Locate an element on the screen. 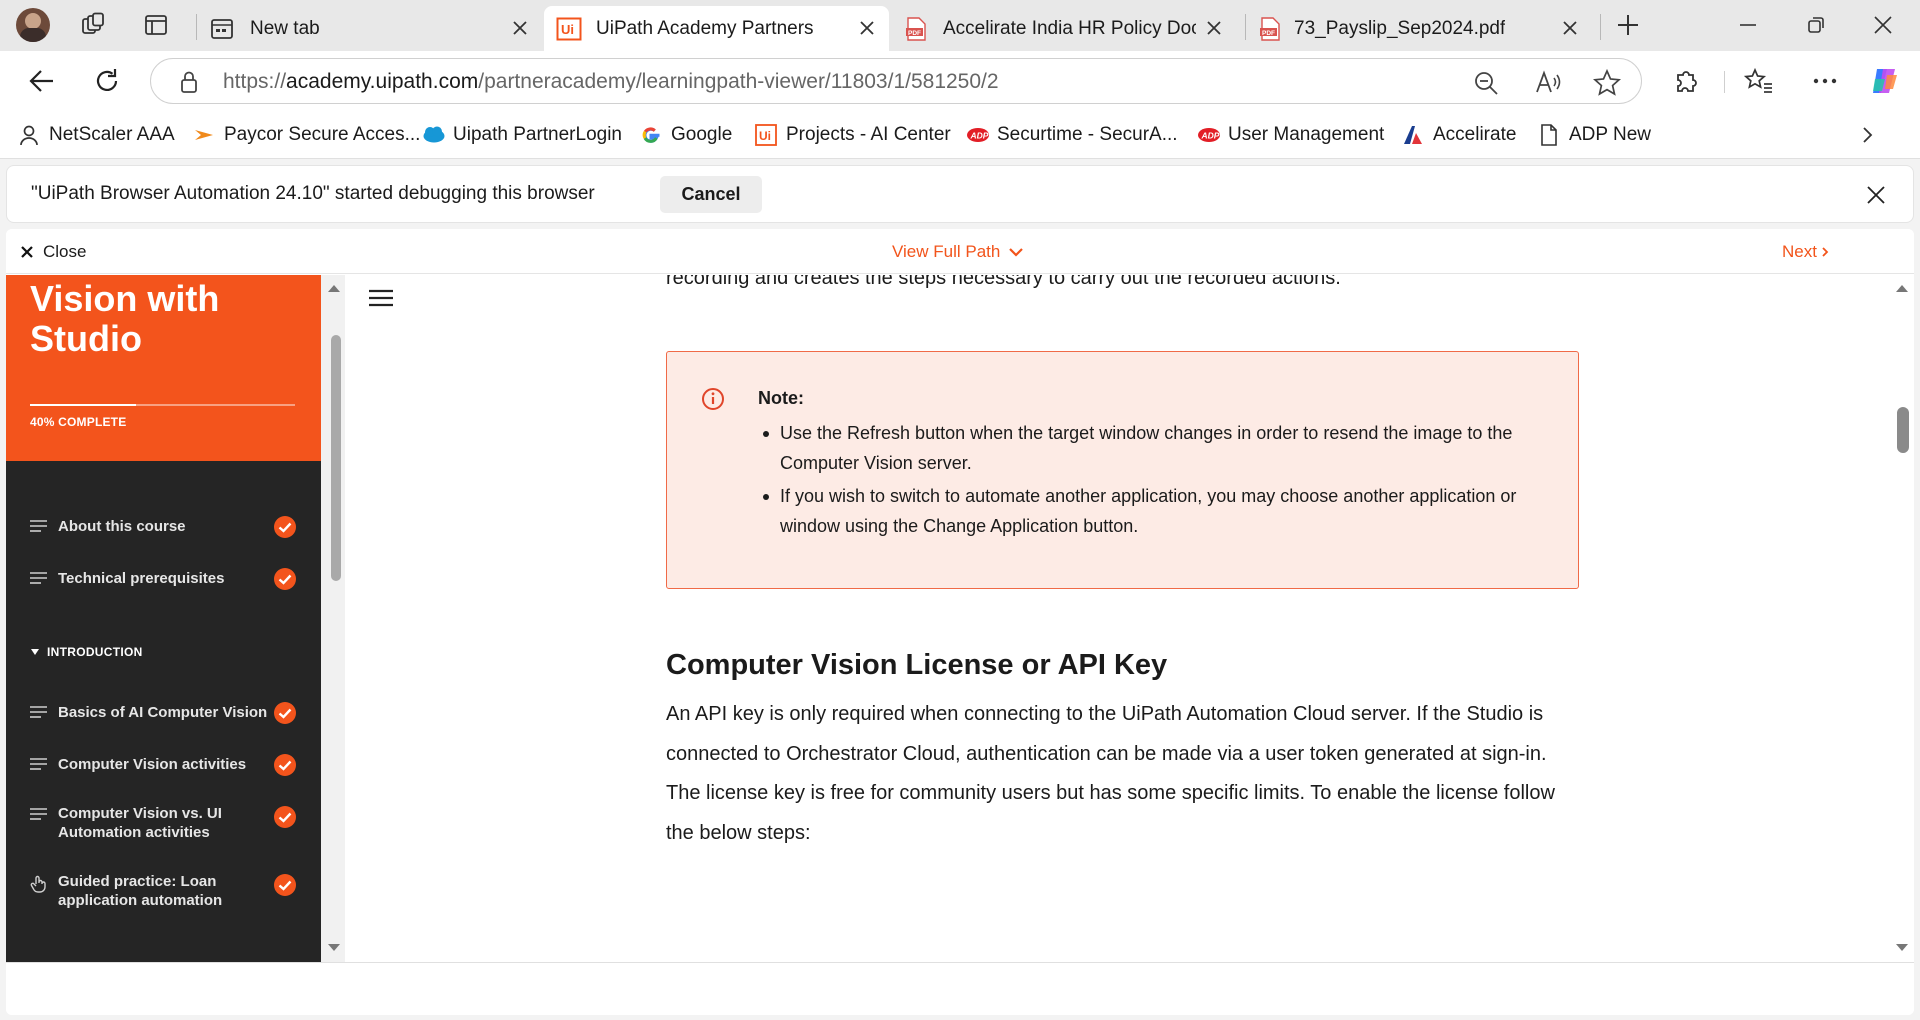 This screenshot has height=1020, width=1920. uipath-icon: Ui is located at coordinates (569, 29).